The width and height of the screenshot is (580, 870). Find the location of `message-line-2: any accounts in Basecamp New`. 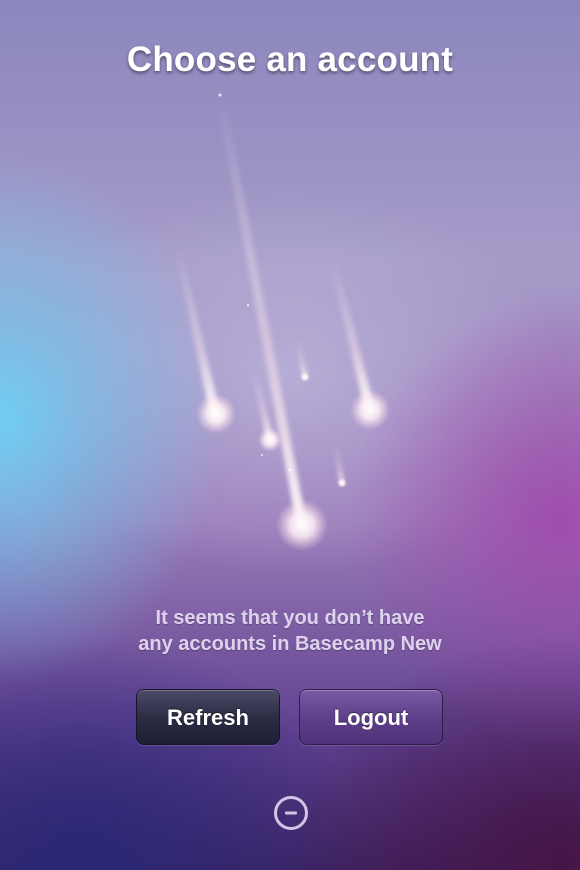

message-line-2: any accounts in Basecamp New is located at coordinates (290, 644).